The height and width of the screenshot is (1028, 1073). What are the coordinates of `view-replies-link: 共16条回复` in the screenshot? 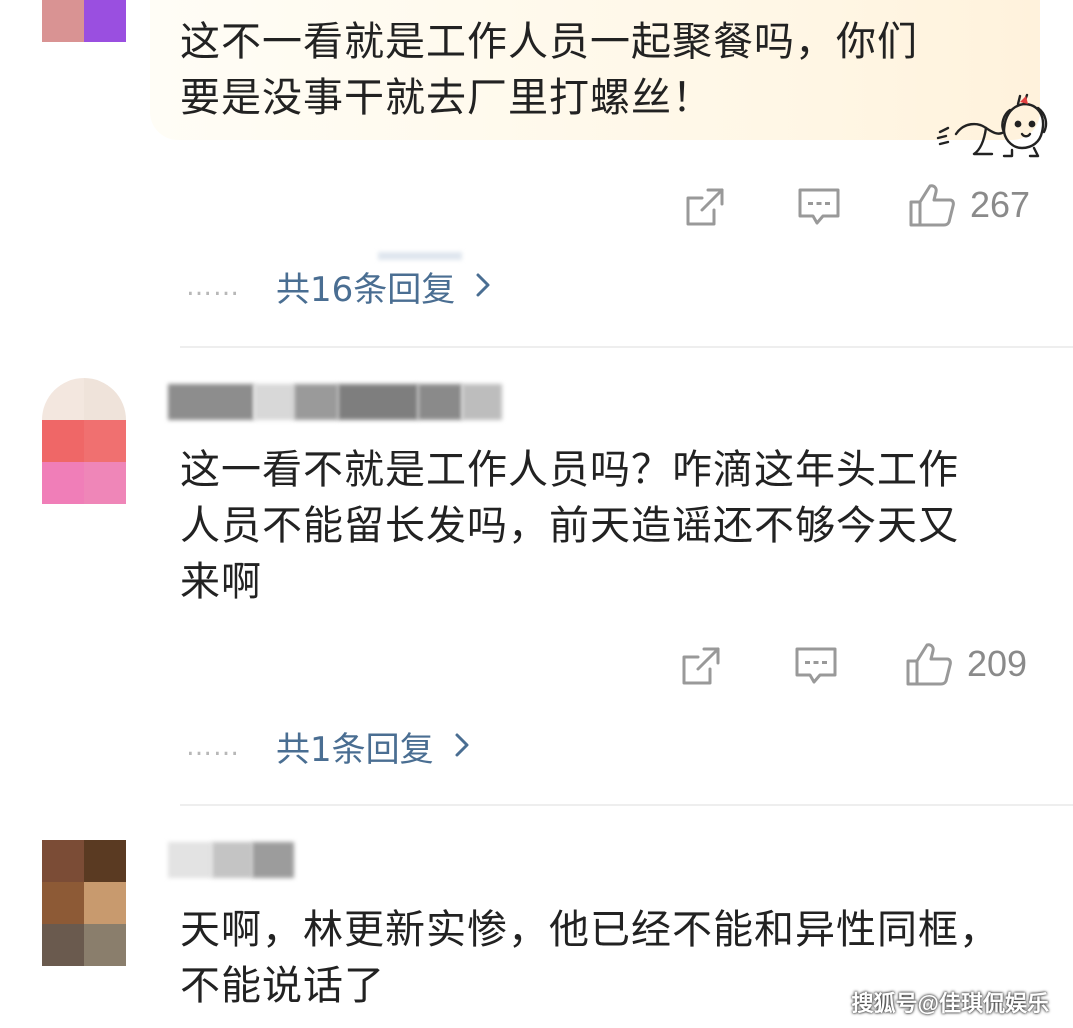 It's located at (383, 286).